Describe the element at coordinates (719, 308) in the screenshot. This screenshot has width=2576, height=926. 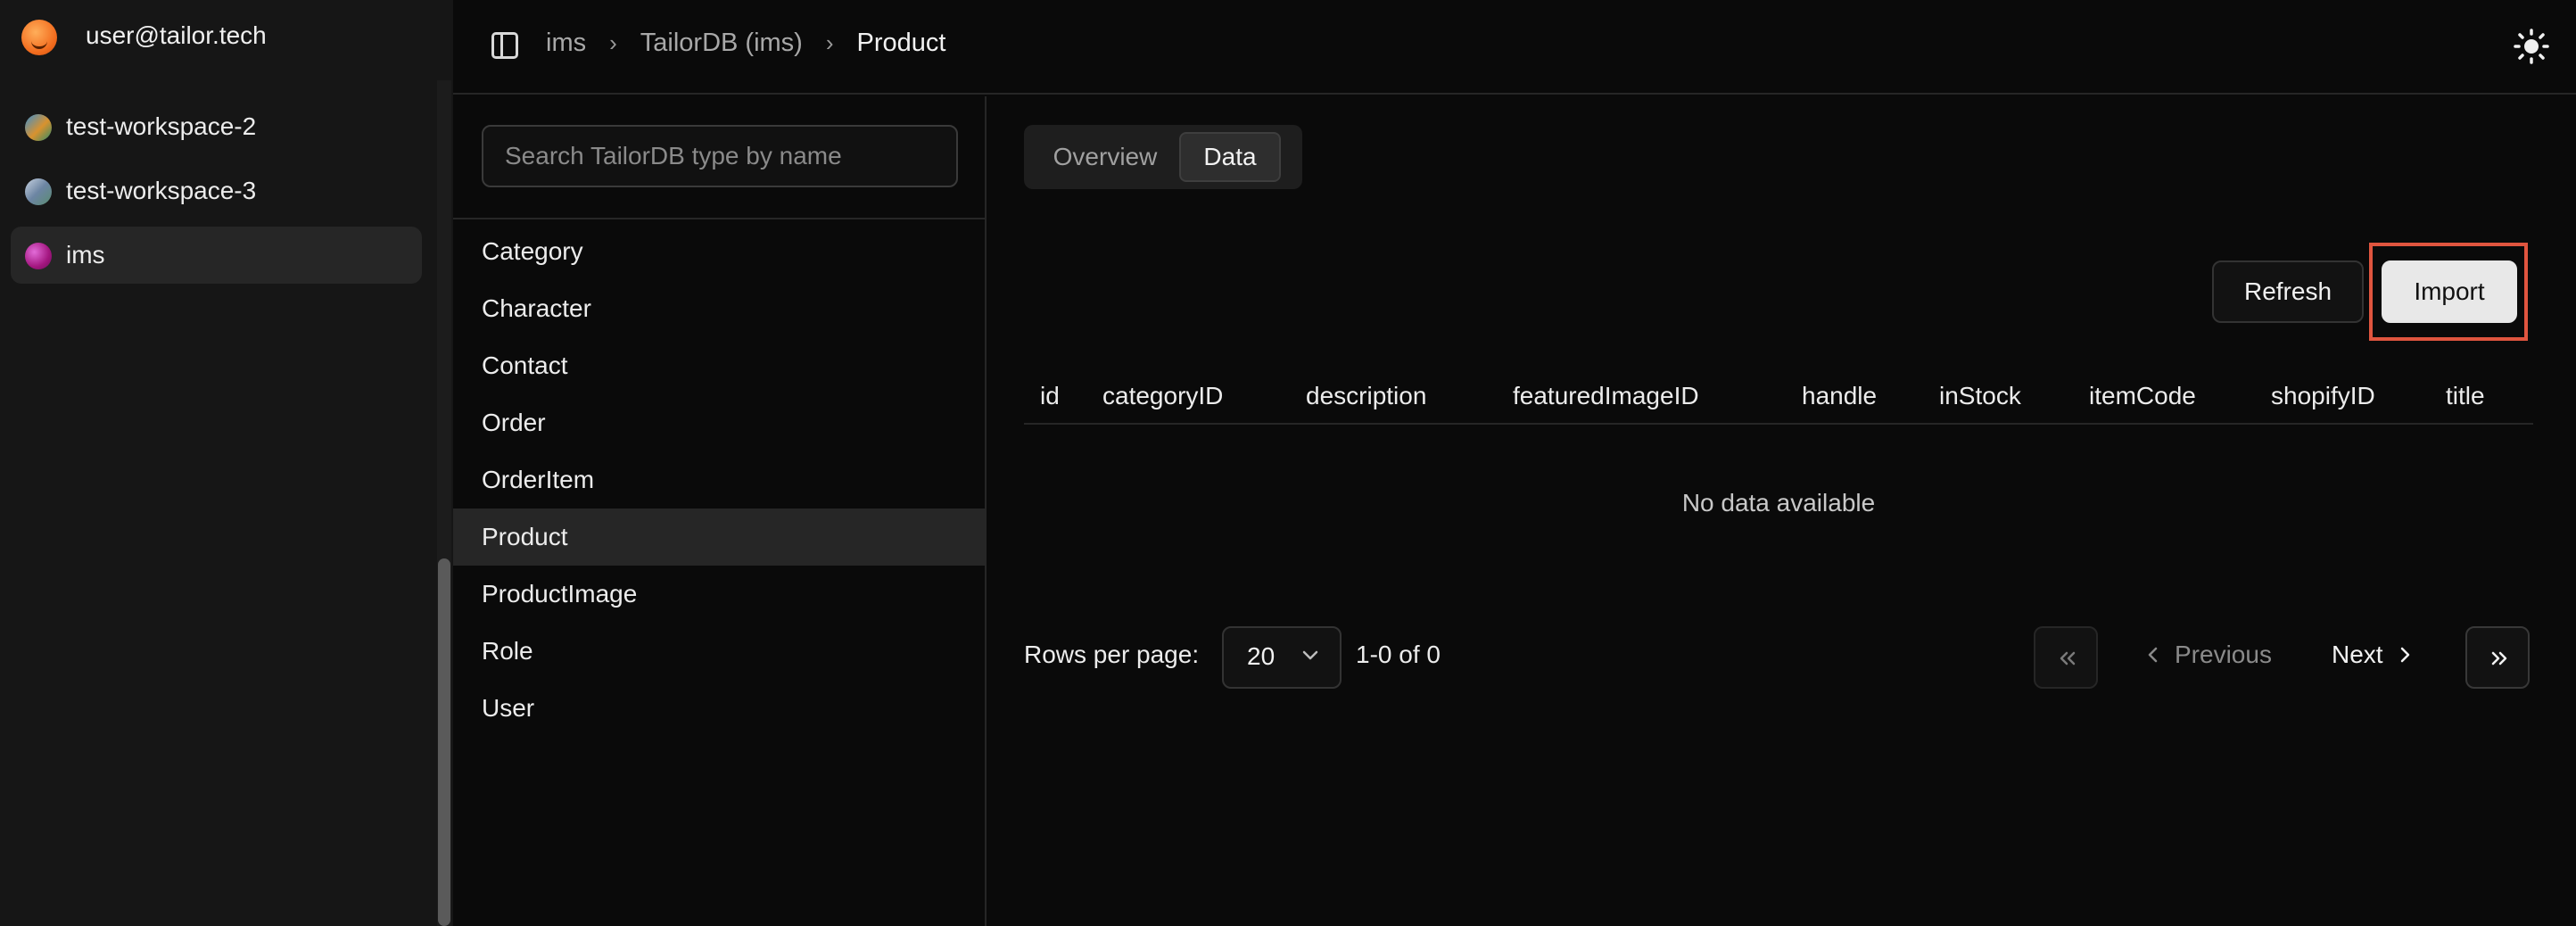
I see `type-item-character: Character` at that location.